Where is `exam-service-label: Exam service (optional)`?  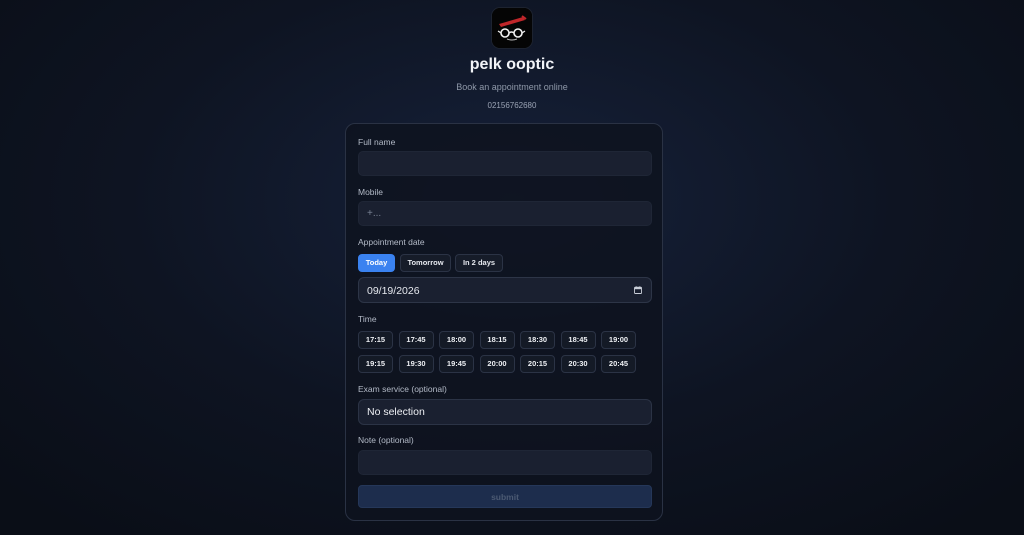 exam-service-label: Exam service (optional) is located at coordinates (402, 389).